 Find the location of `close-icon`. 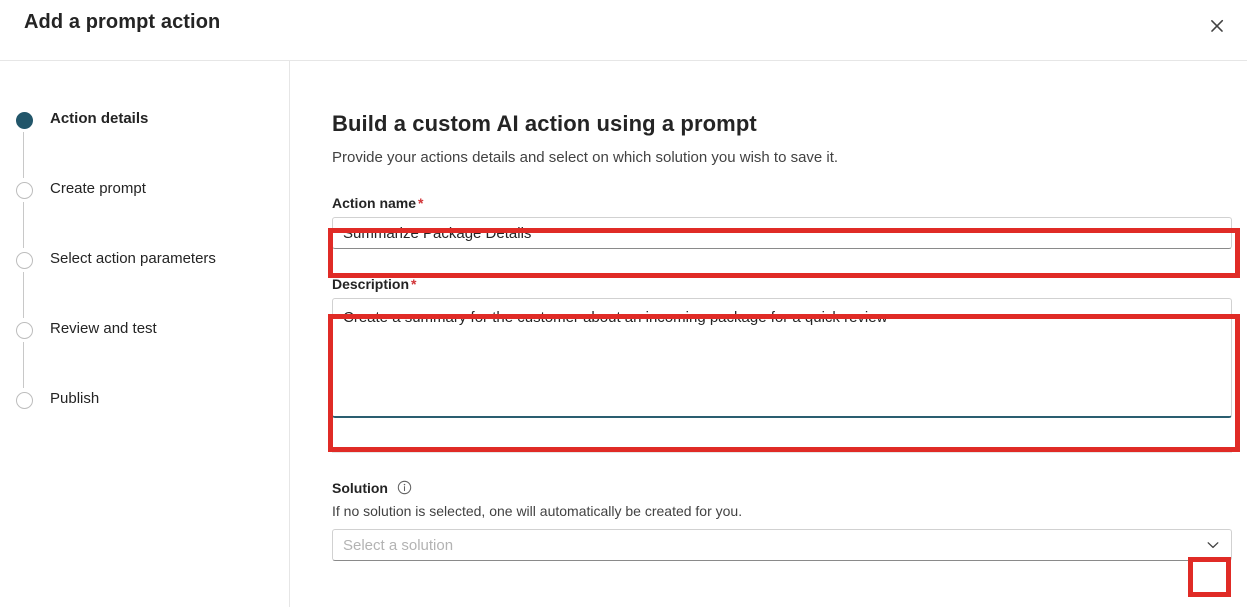

close-icon is located at coordinates (1217, 25).